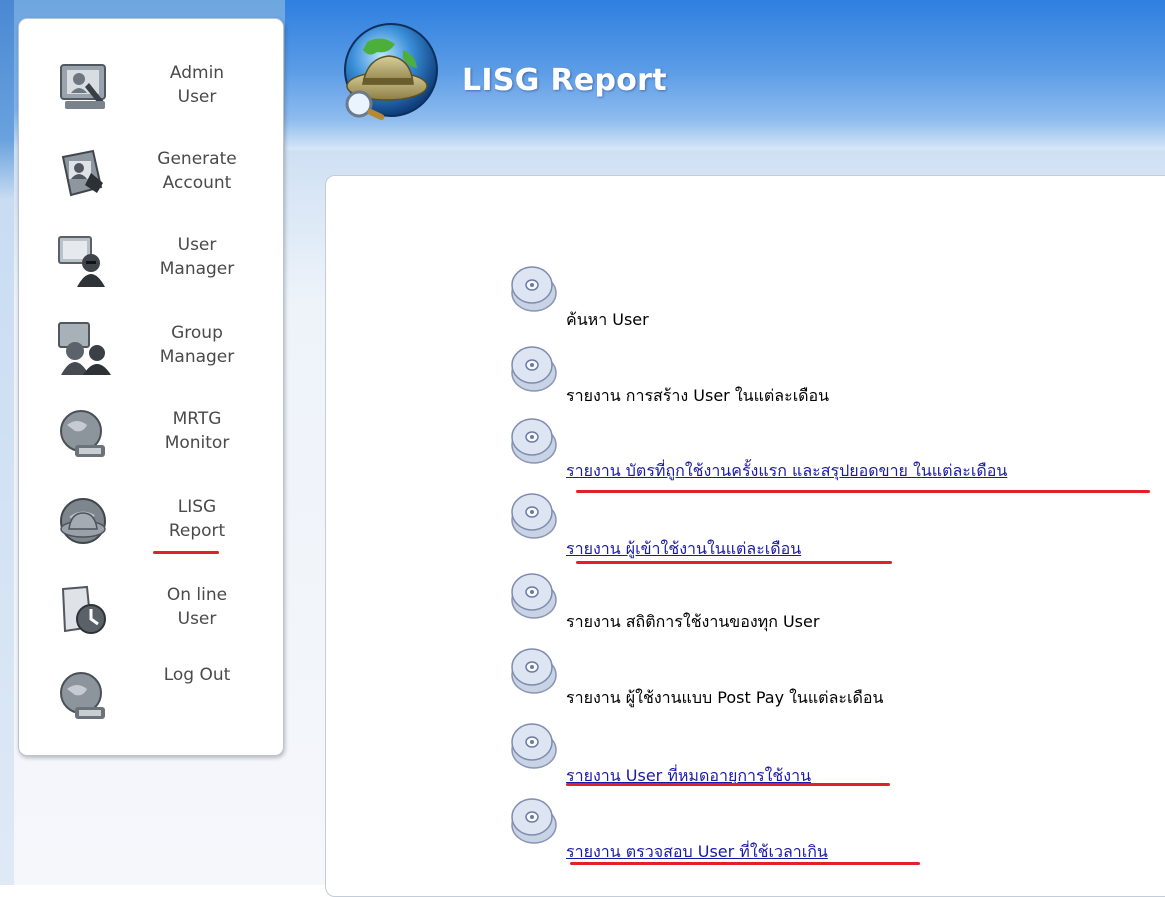 The height and width of the screenshot is (897, 1165). I want to click on sidebar-item-label: Account, so click(197, 183).